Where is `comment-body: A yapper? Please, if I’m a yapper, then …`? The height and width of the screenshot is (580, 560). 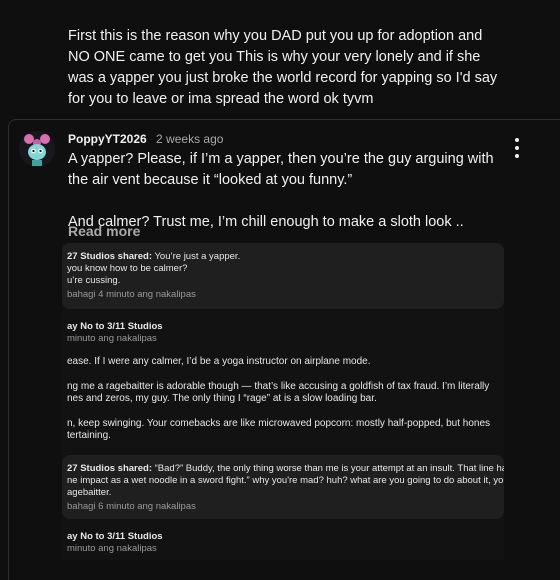 comment-body: A yapper? Please, if I’m a yapper, then … is located at coordinates (281, 190).